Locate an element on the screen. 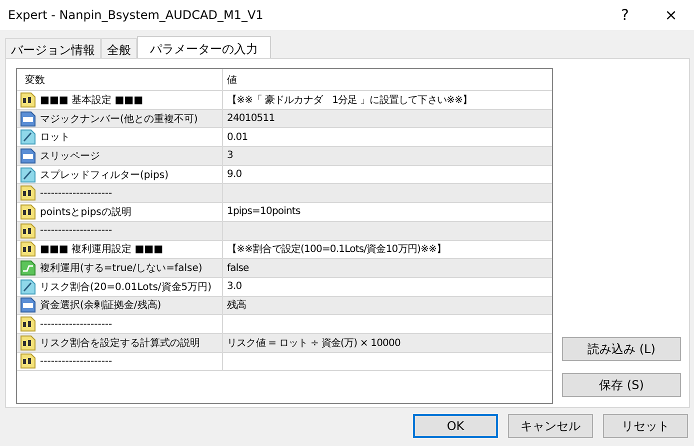 This screenshot has height=446, width=694. column-header: 値 is located at coordinates (387, 79).